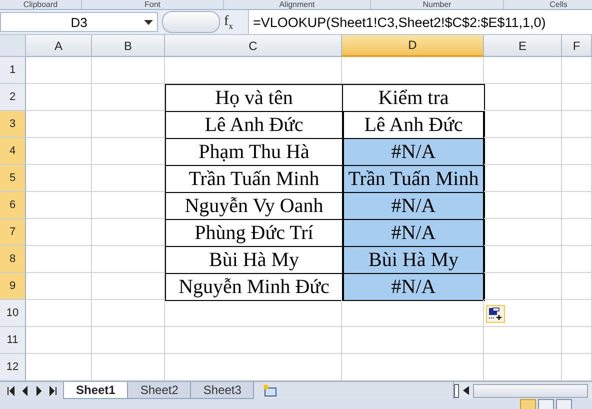 The width and height of the screenshot is (592, 409). I want to click on ribbon-group-label: Alignment, so click(297, 4).